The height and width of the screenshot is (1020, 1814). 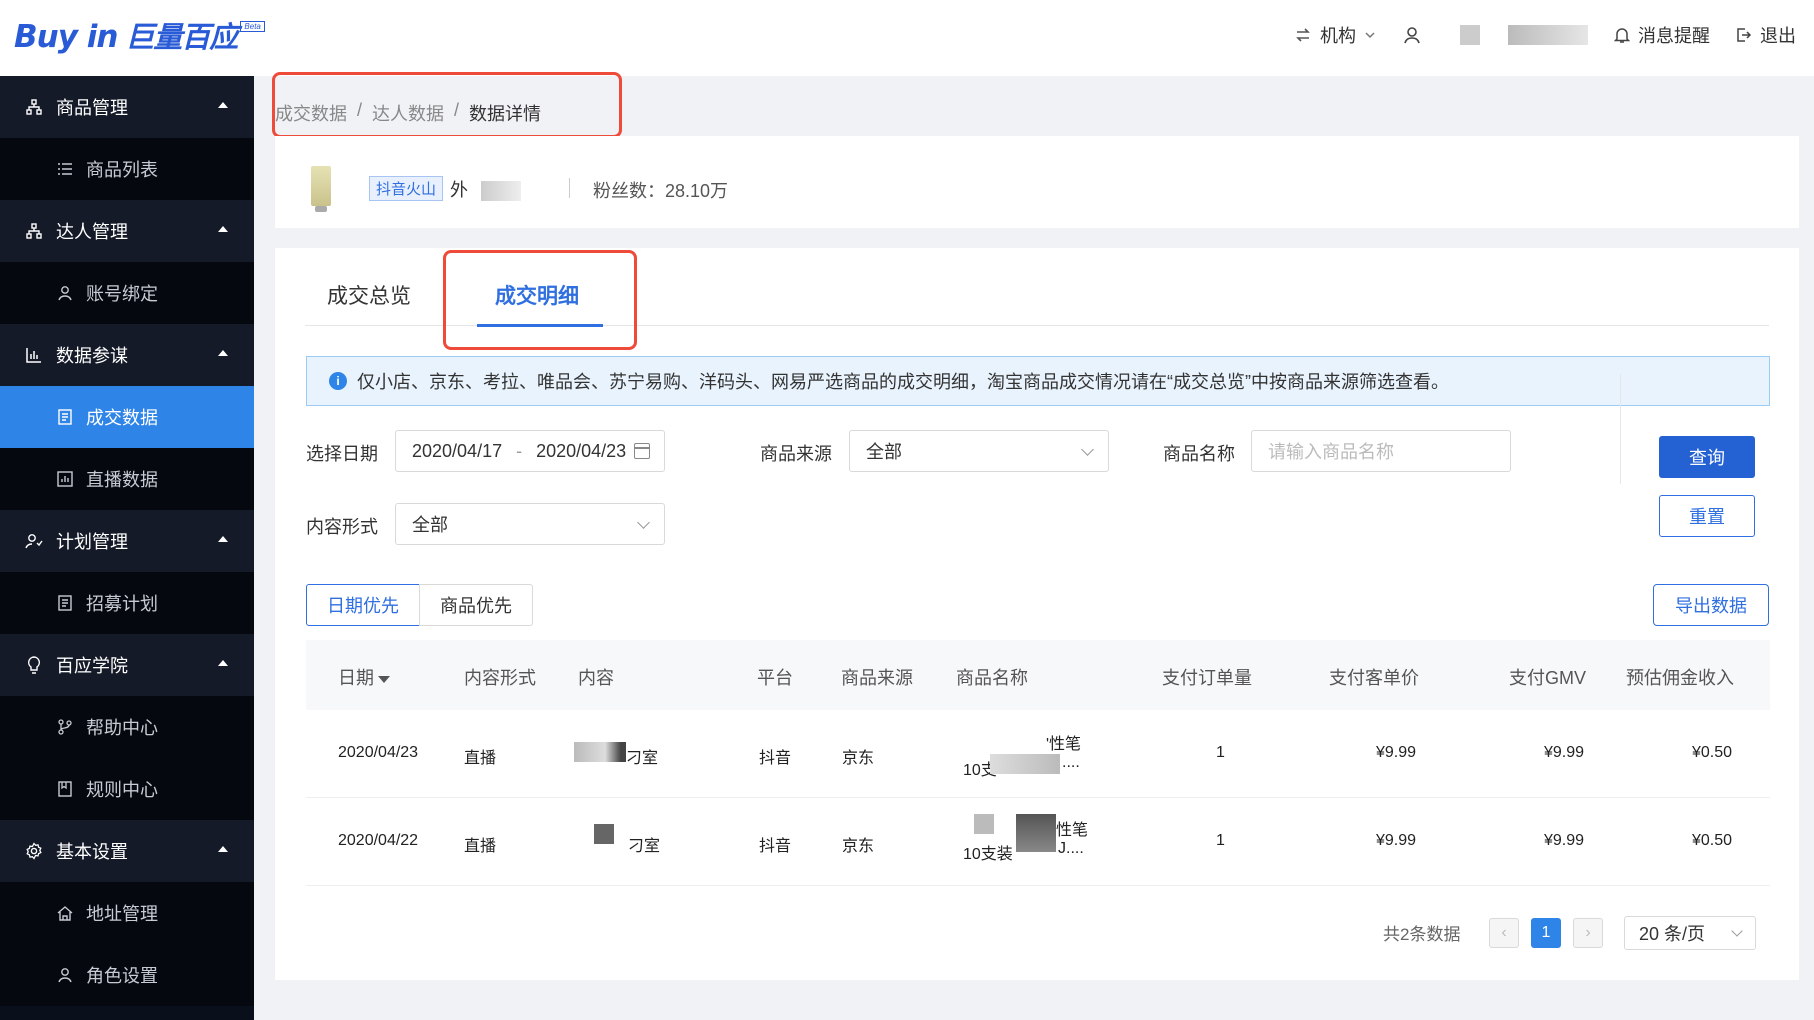 I want to click on logo-text-cn: 巨量百应, so click(x=181, y=37).